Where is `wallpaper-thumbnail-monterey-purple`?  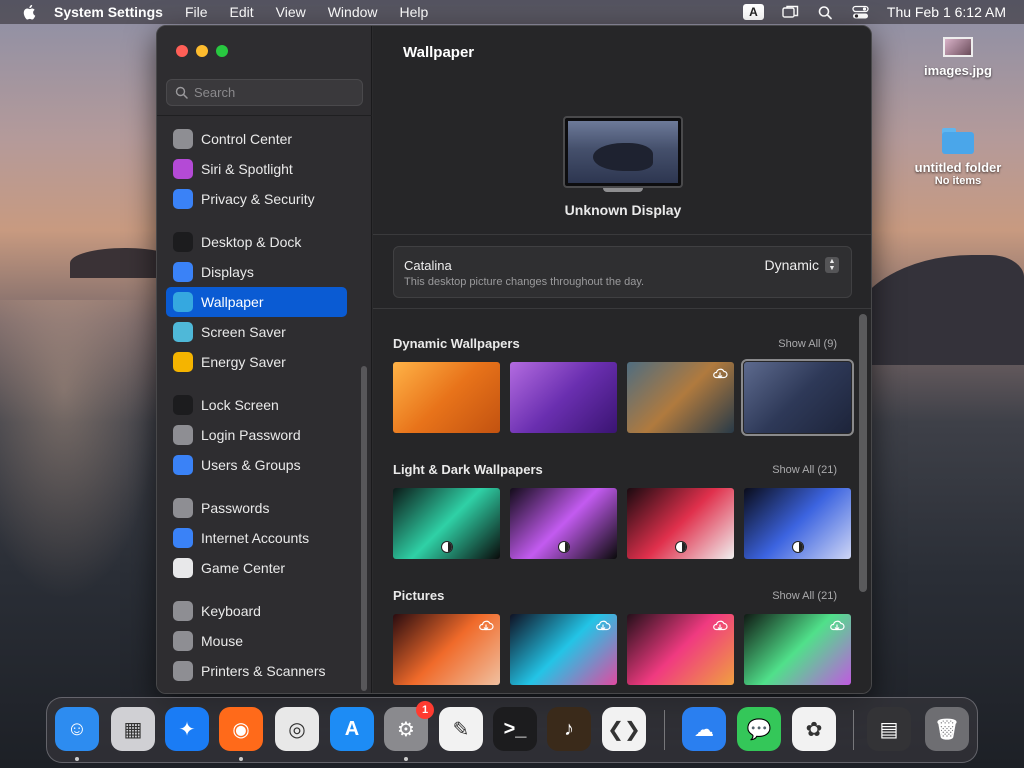 wallpaper-thumbnail-monterey-purple is located at coordinates (563, 397).